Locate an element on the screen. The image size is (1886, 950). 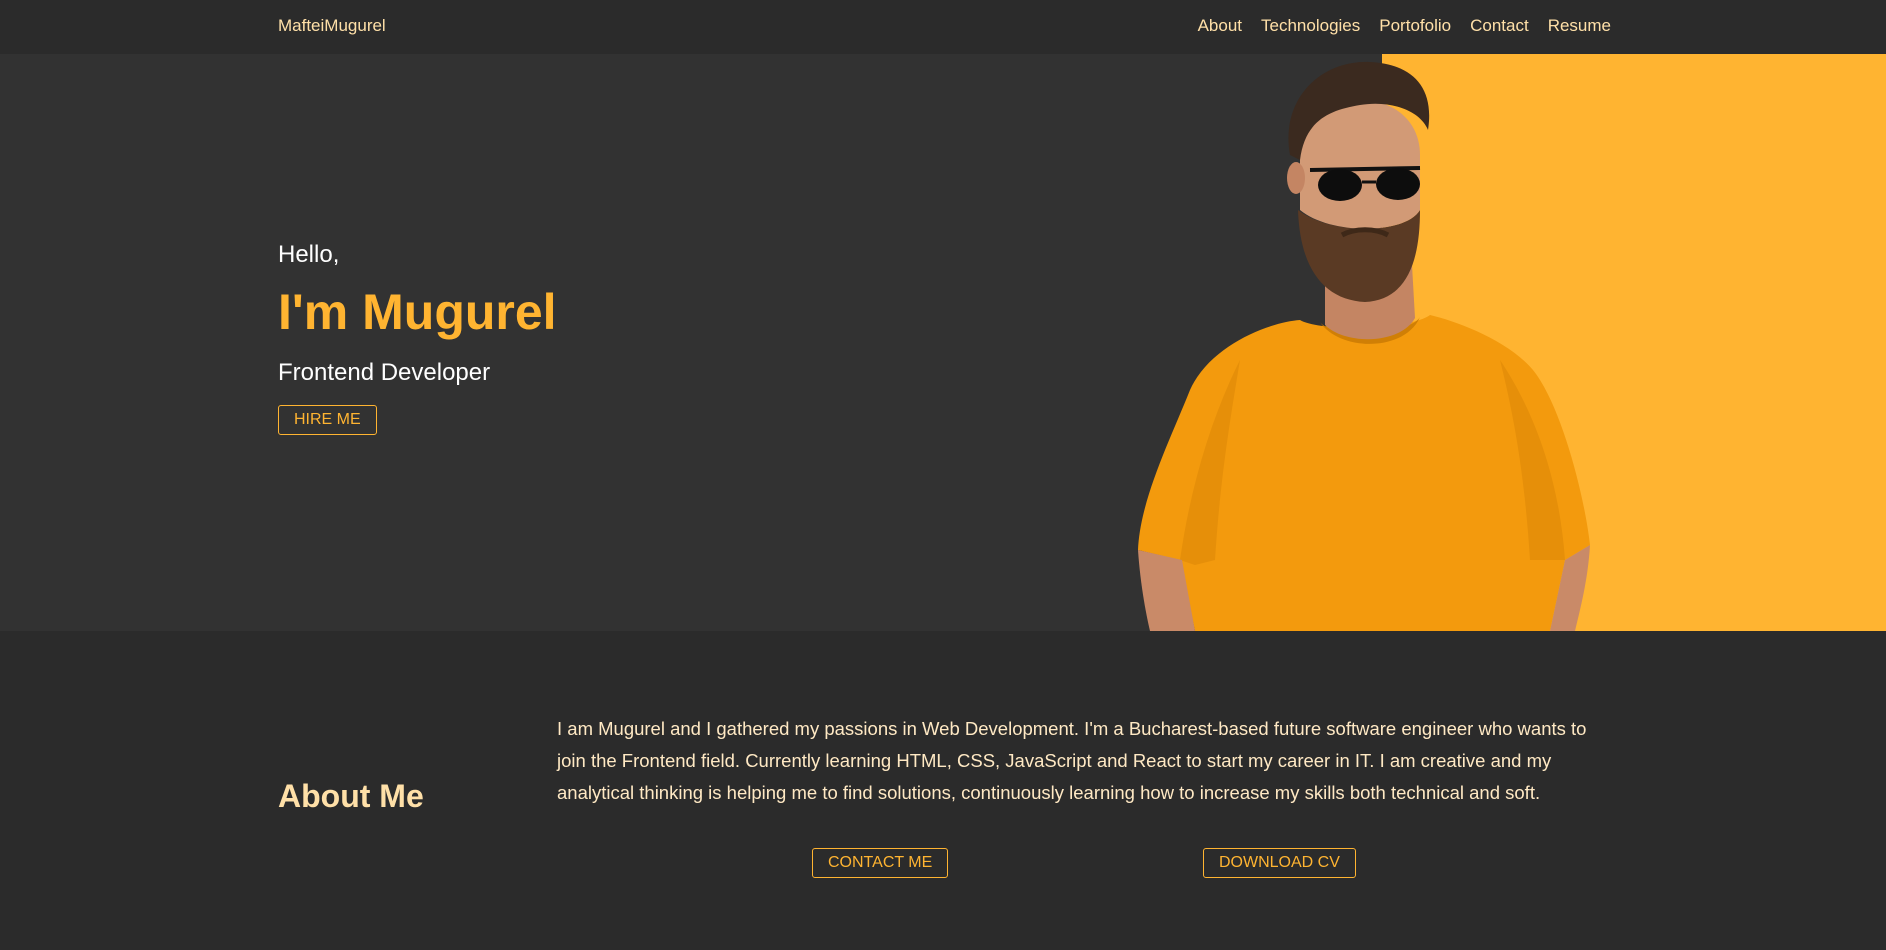
nav-link-portfolio: Portofolio is located at coordinates (1415, 26).